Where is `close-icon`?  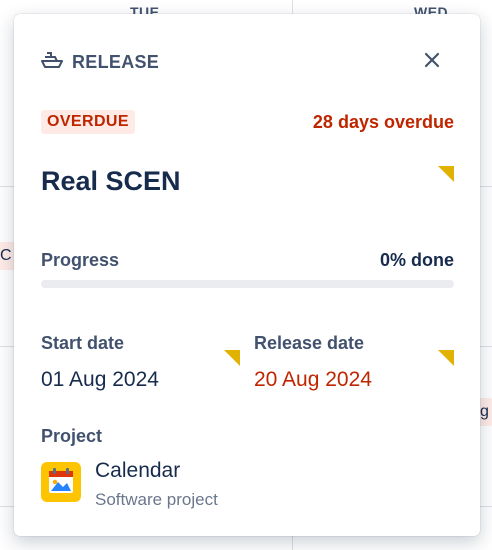
close-icon is located at coordinates (432, 60).